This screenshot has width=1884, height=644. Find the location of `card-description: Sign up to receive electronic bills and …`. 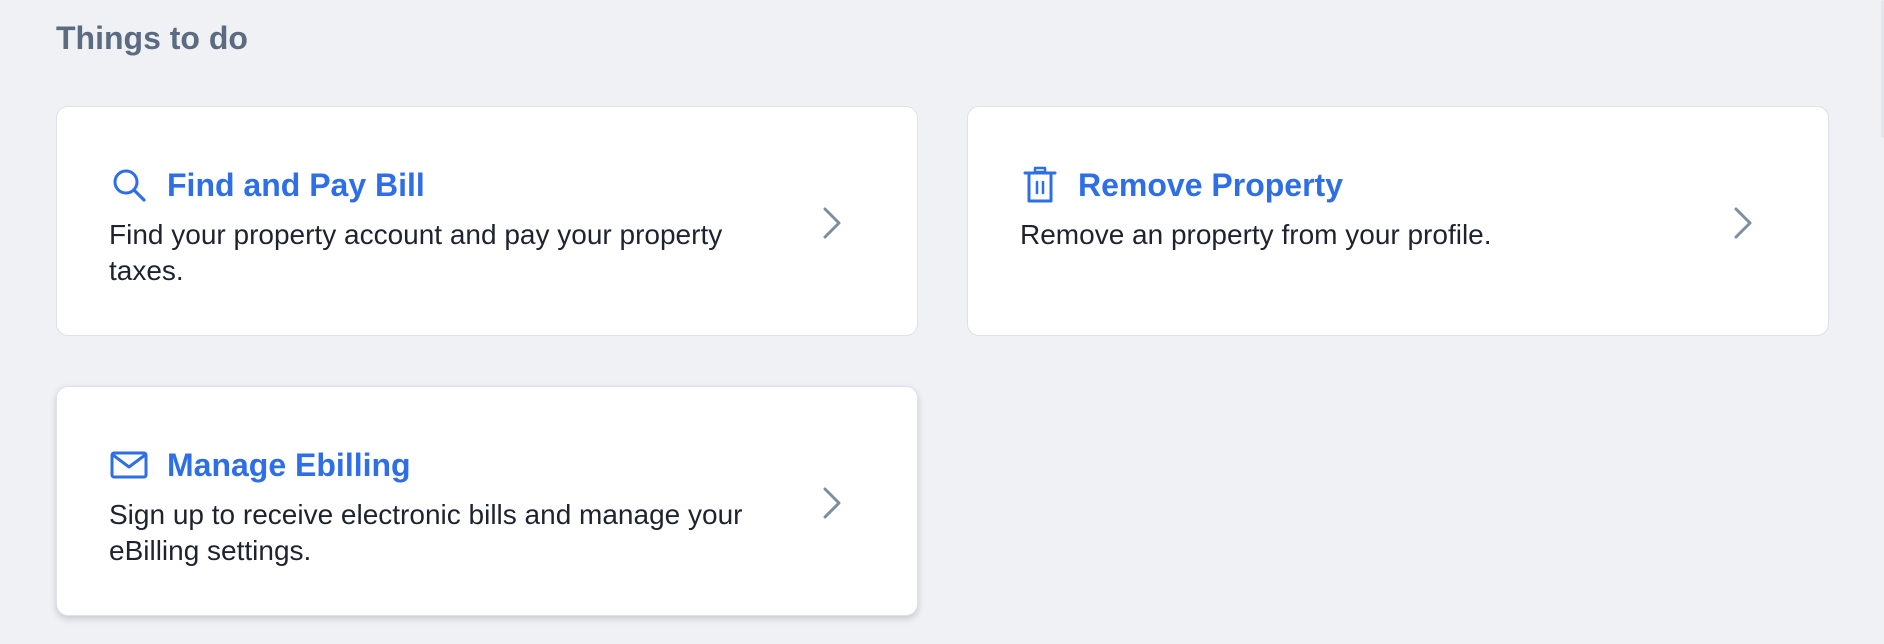

card-description: Sign up to receive electronic bills and … is located at coordinates (426, 532).